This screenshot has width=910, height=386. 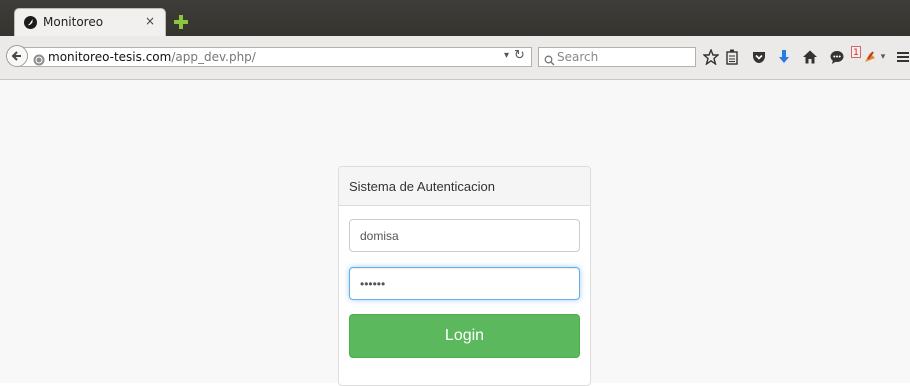 What do you see at coordinates (464, 235) in the screenshot?
I see `username-input` at bounding box center [464, 235].